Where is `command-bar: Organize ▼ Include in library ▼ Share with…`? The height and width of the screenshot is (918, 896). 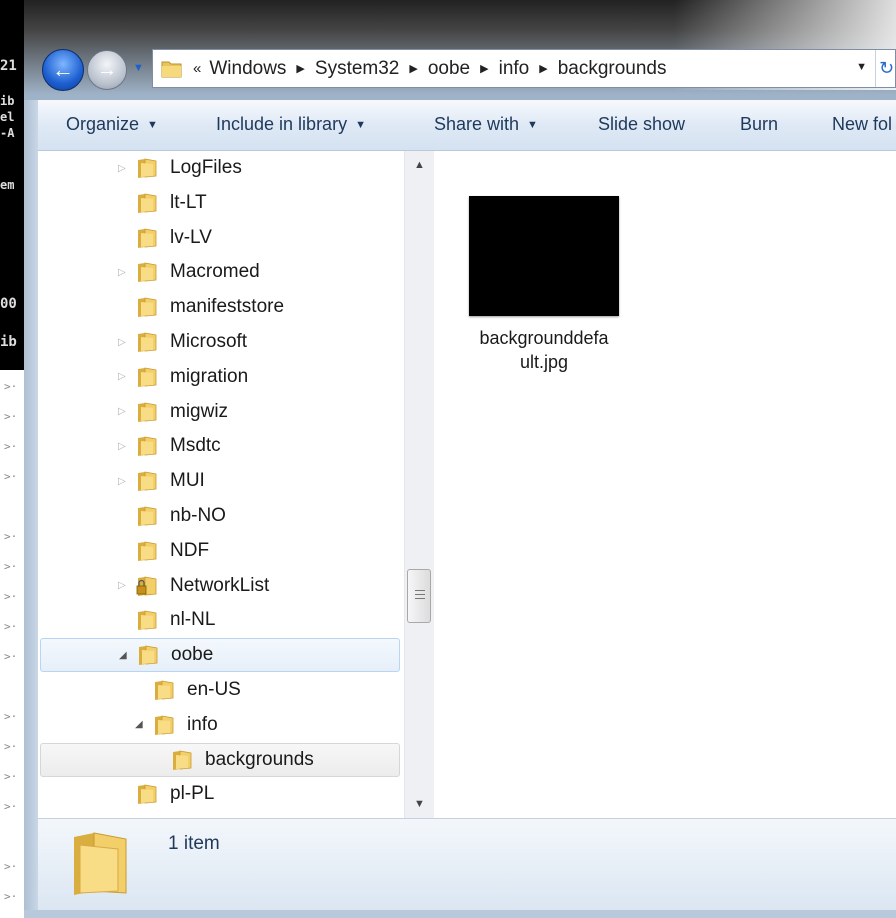 command-bar: Organize ▼ Include in library ▼ Share with… is located at coordinates (467, 125).